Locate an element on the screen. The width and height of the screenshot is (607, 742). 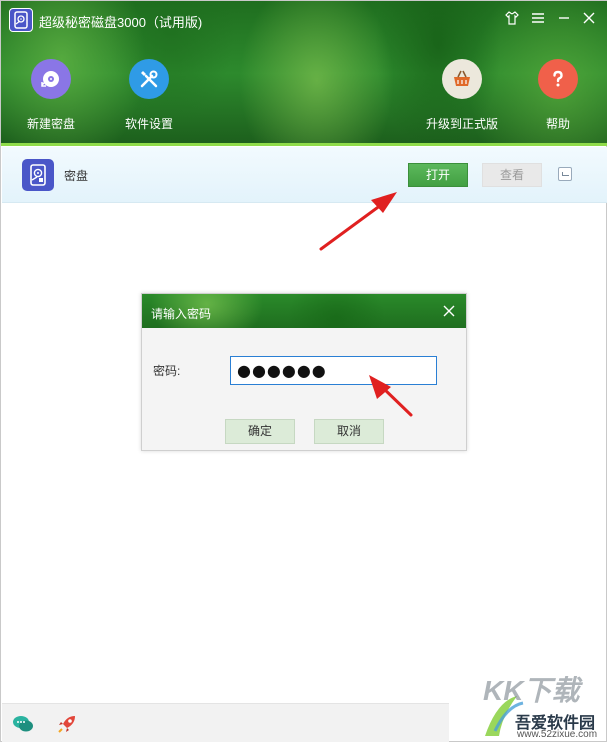
app-logo-icon is located at coordinates (21, 20).